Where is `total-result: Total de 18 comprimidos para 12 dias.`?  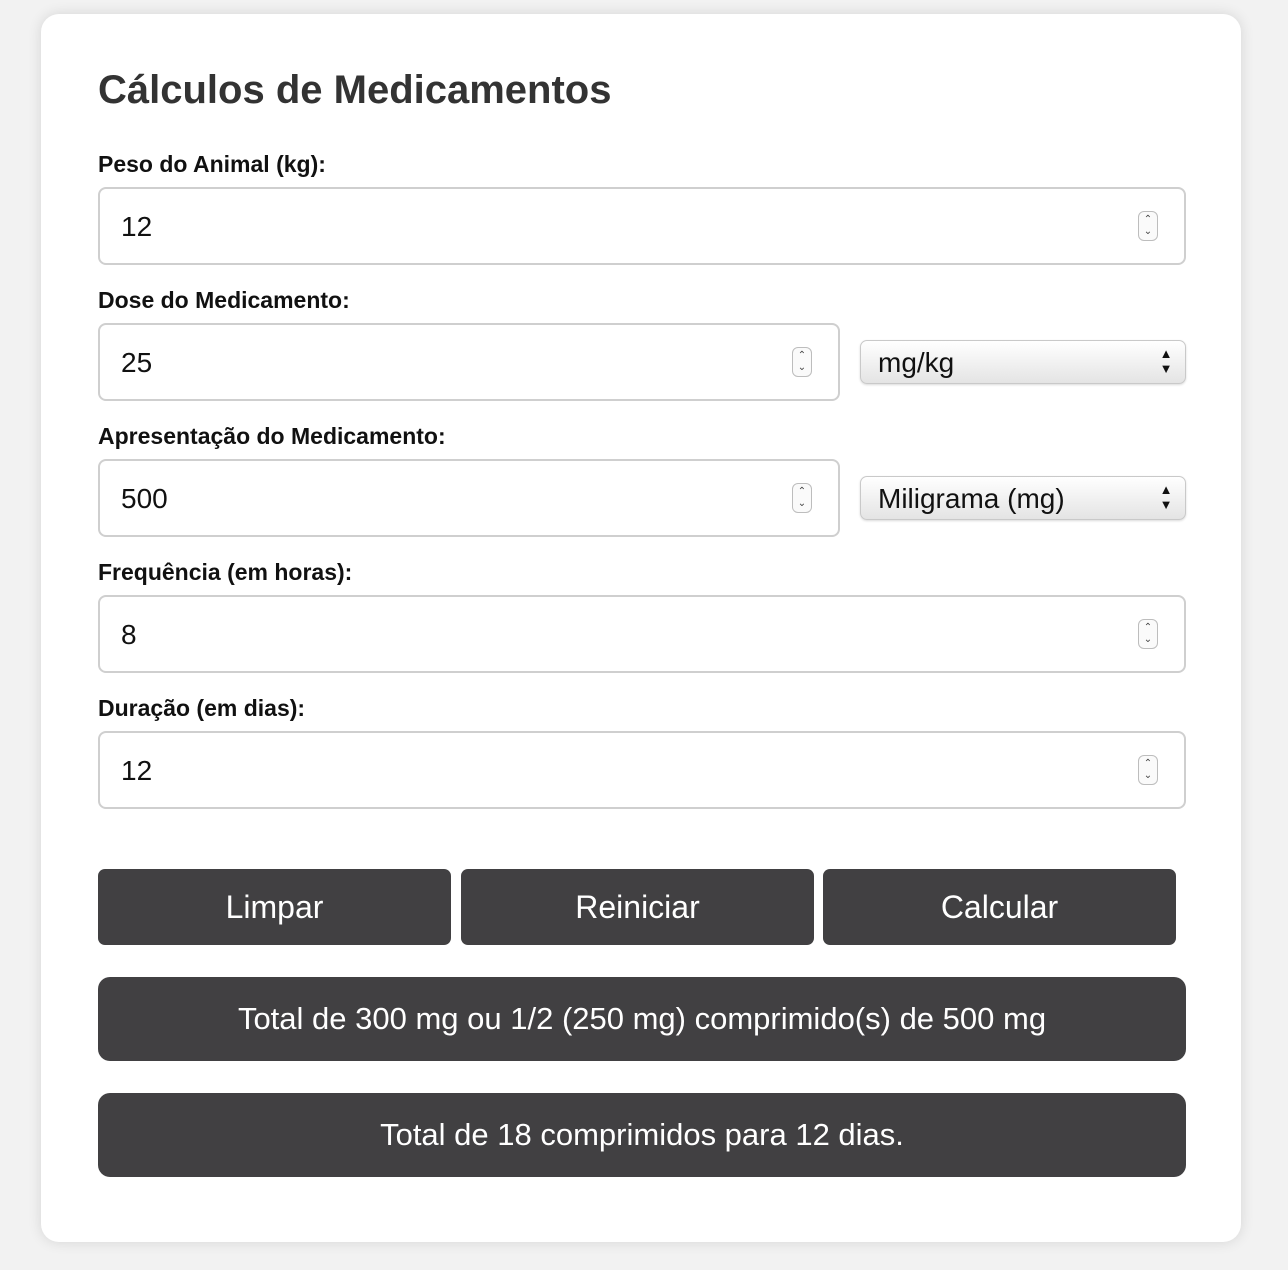
total-result: Total de 18 comprimidos para 12 dias. is located at coordinates (642, 1135).